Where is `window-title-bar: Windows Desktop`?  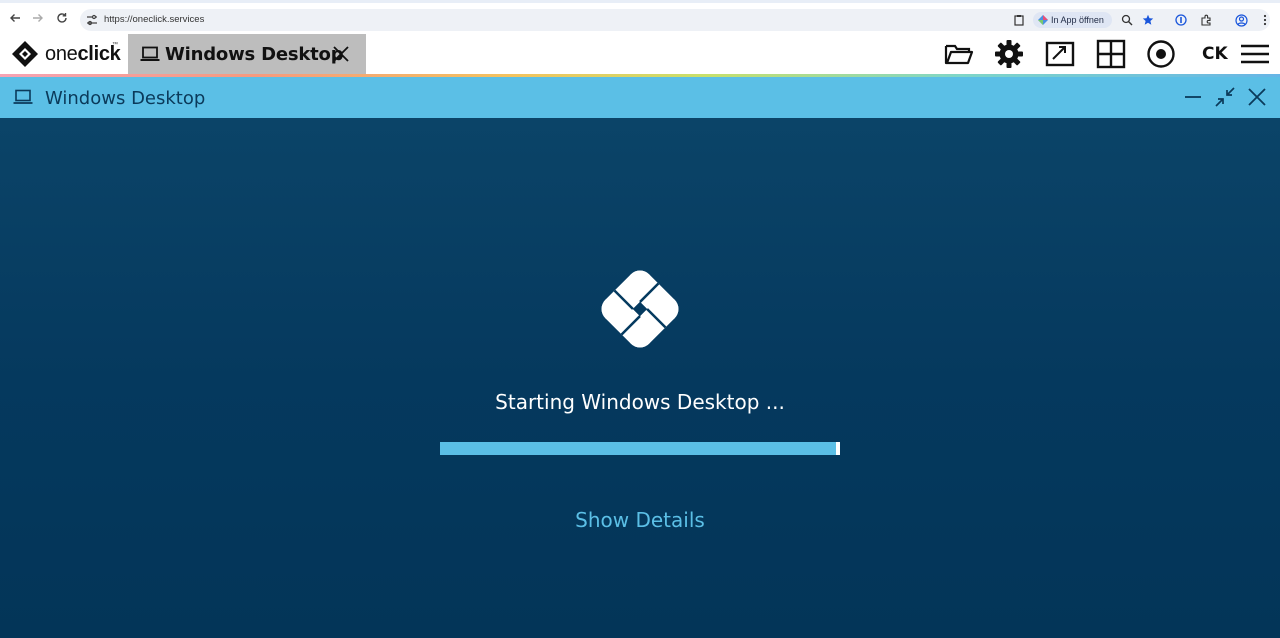 window-title-bar: Windows Desktop is located at coordinates (640, 97).